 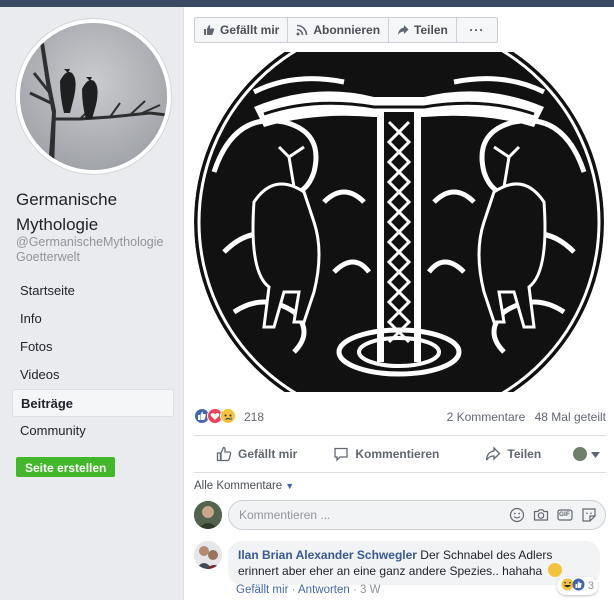 I want to click on speech-bubble-icon, so click(x=341, y=454).